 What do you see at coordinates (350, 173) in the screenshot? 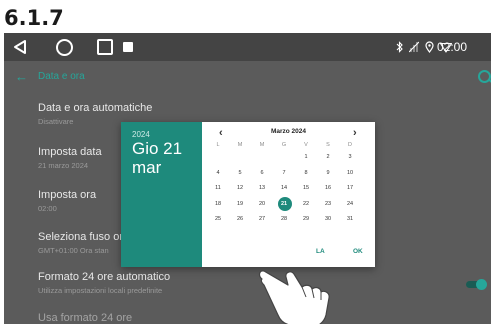
I see `calendar-day: 10` at bounding box center [350, 173].